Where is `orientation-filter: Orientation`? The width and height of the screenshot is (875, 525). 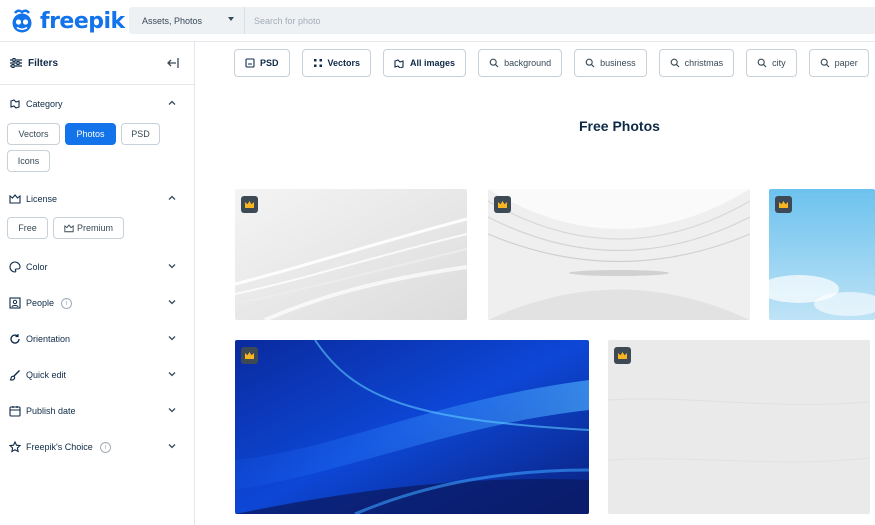
orientation-filter: Orientation is located at coordinates (97, 339).